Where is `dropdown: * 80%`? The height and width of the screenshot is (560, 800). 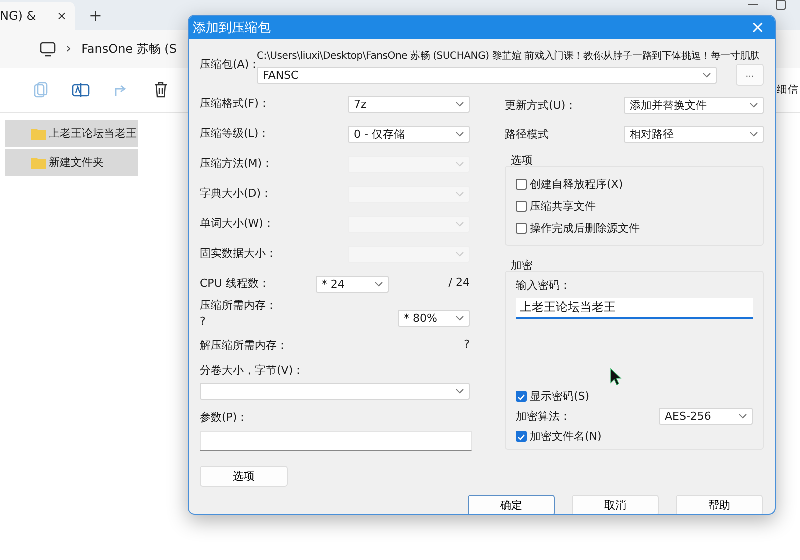 dropdown: * 80% is located at coordinates (434, 318).